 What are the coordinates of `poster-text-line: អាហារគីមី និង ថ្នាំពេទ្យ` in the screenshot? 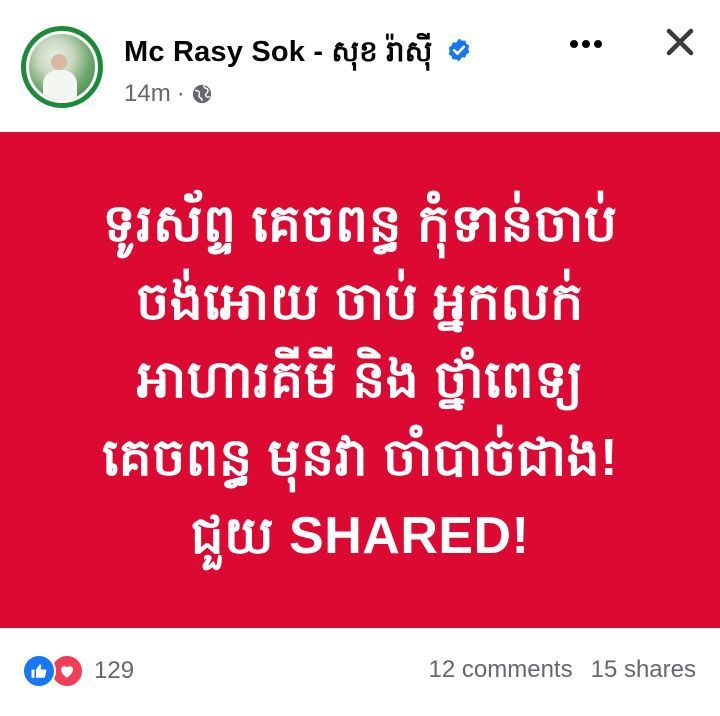 It's located at (360, 380).